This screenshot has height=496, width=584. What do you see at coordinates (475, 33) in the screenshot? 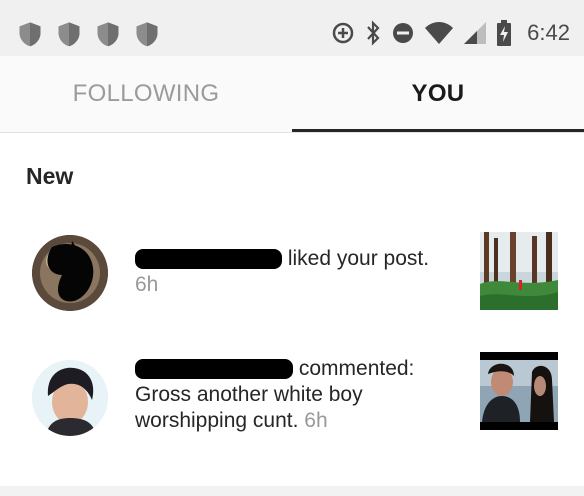
I see `cell-signal-icon` at bounding box center [475, 33].